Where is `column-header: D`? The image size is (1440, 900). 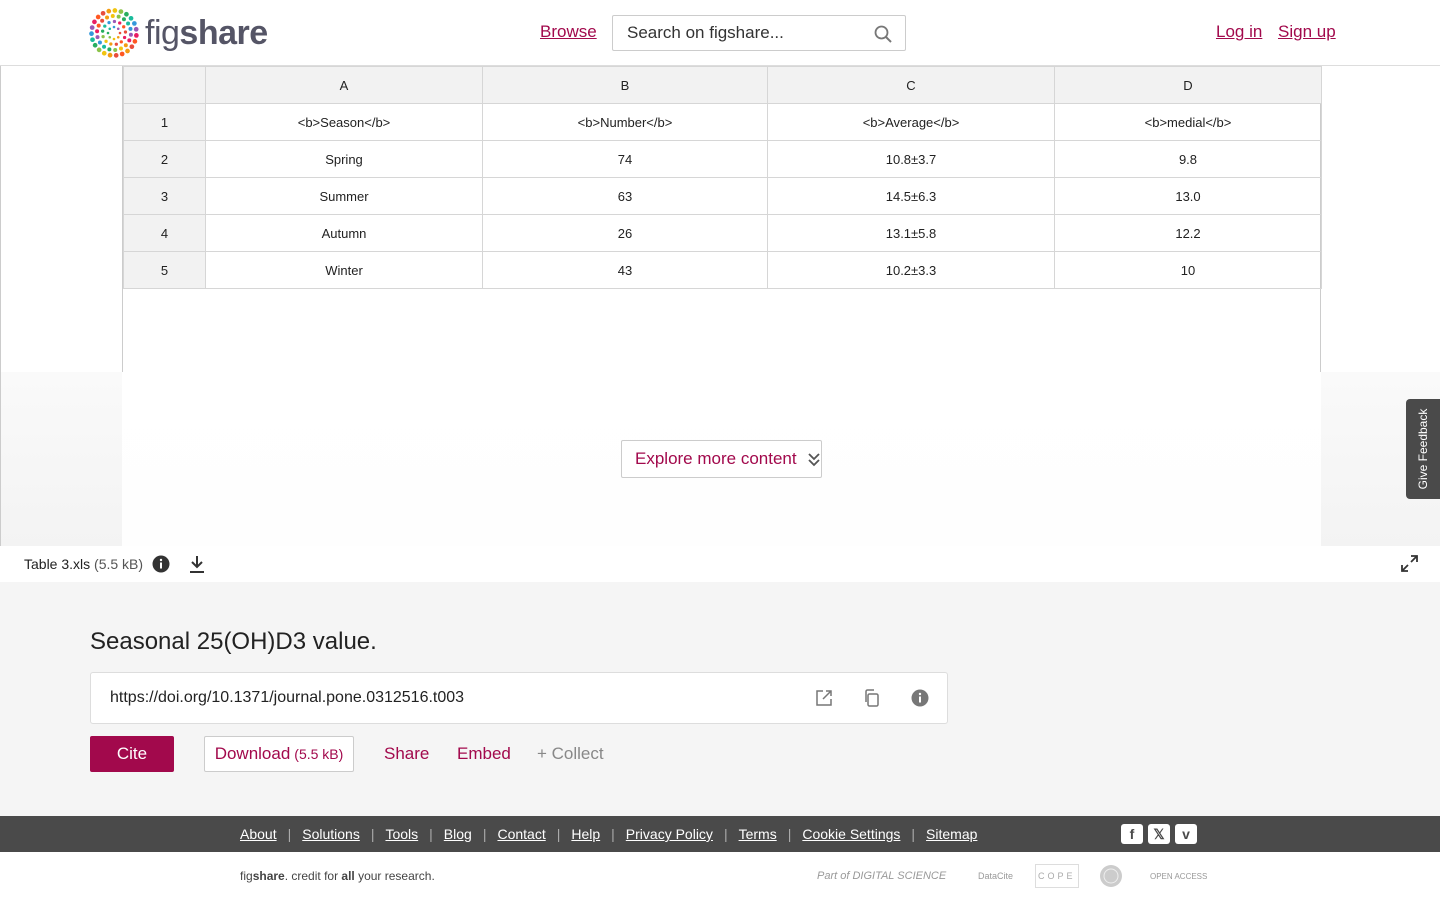 column-header: D is located at coordinates (1188, 85).